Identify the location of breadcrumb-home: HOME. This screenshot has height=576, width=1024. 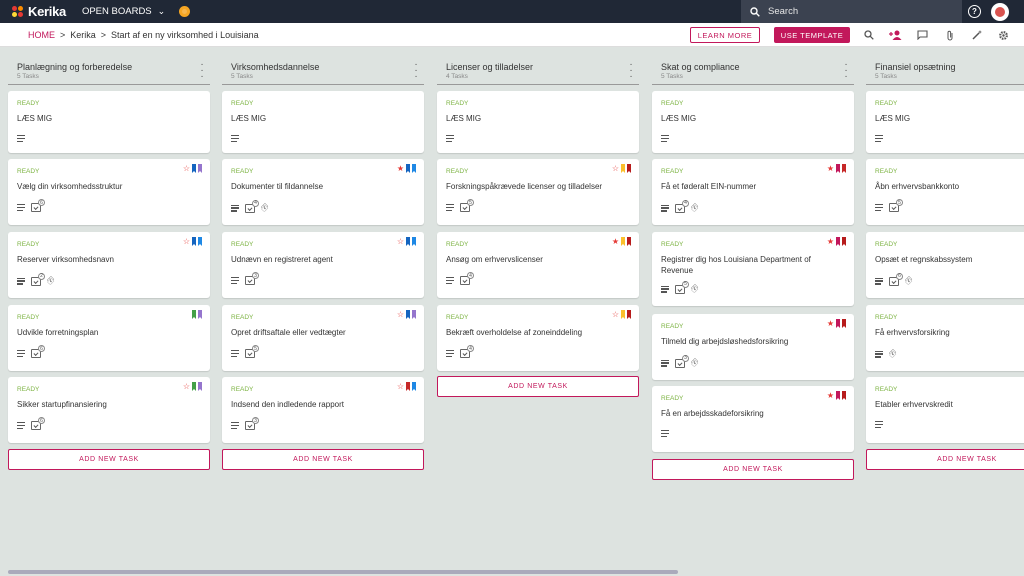
(41, 35).